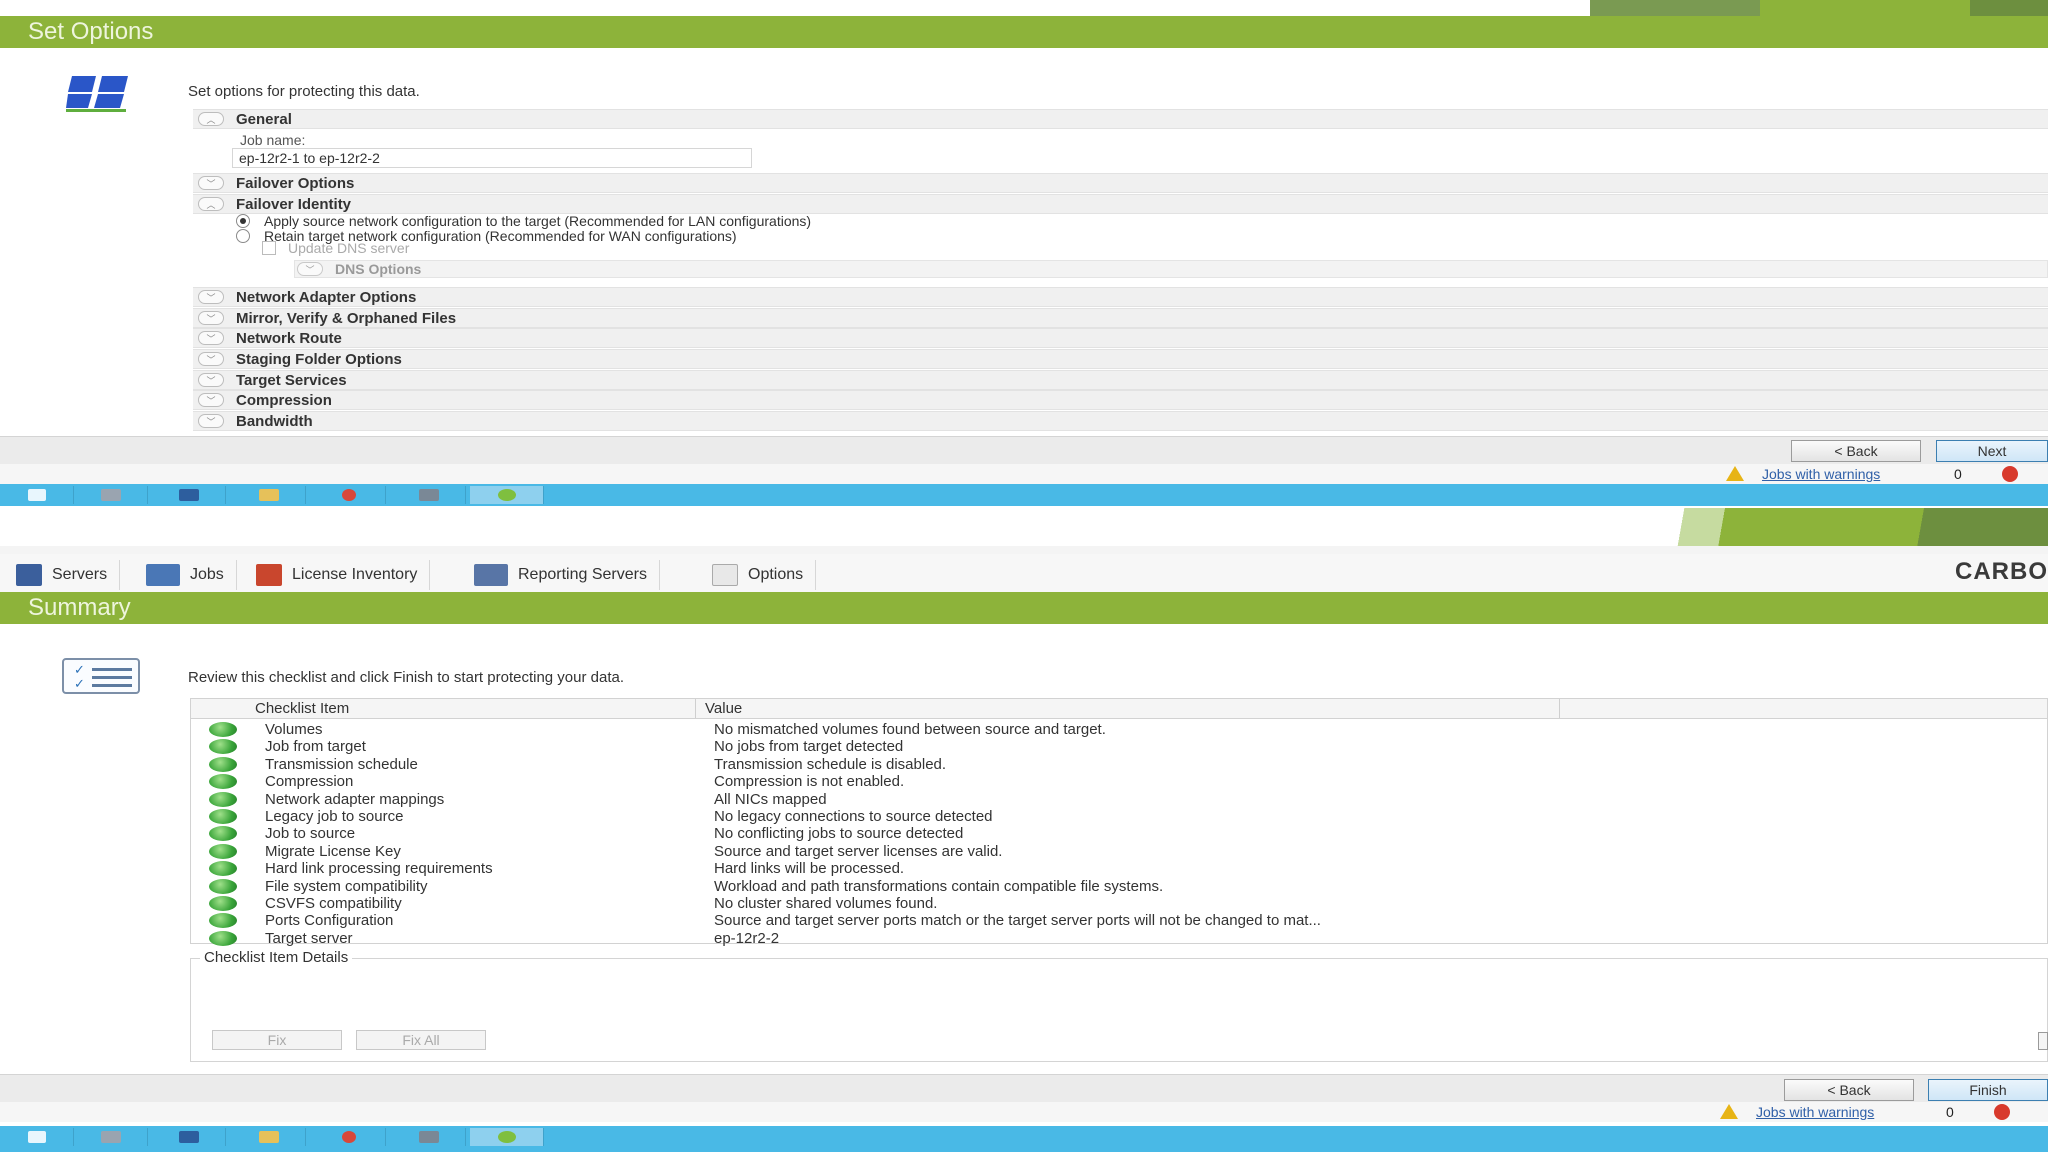  What do you see at coordinates (277, 1040) in the screenshot?
I see `fix-button: Fix` at bounding box center [277, 1040].